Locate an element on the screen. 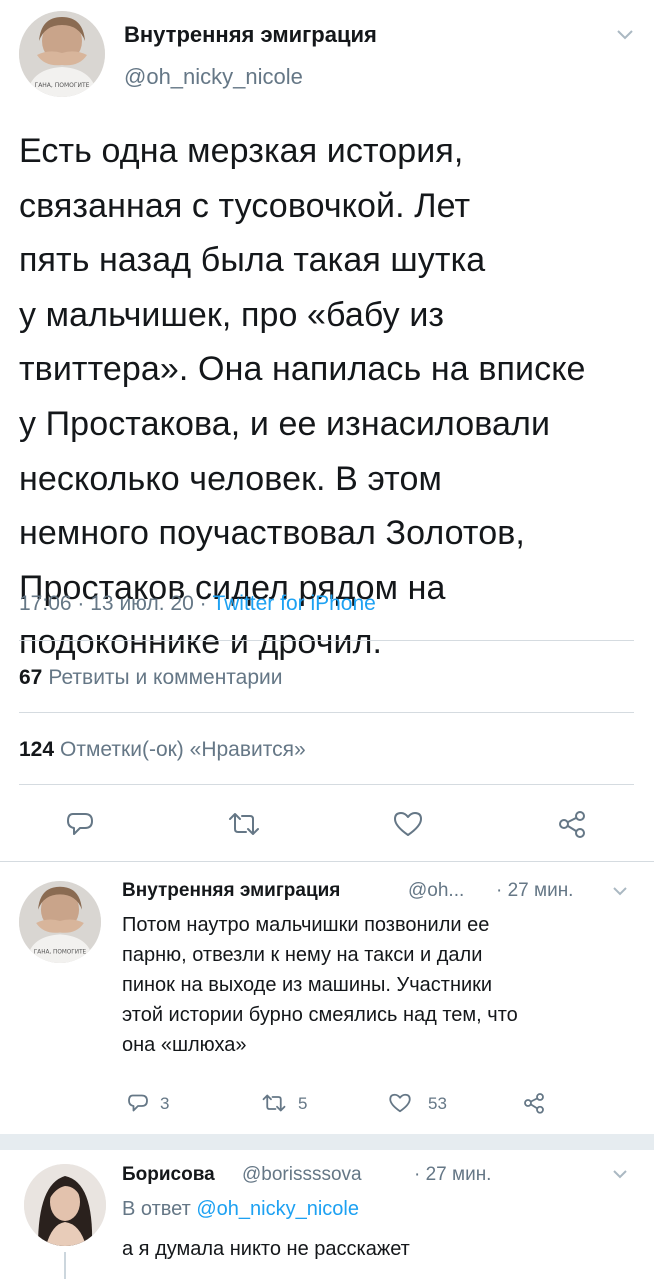  reply-count: 3 is located at coordinates (165, 1103).